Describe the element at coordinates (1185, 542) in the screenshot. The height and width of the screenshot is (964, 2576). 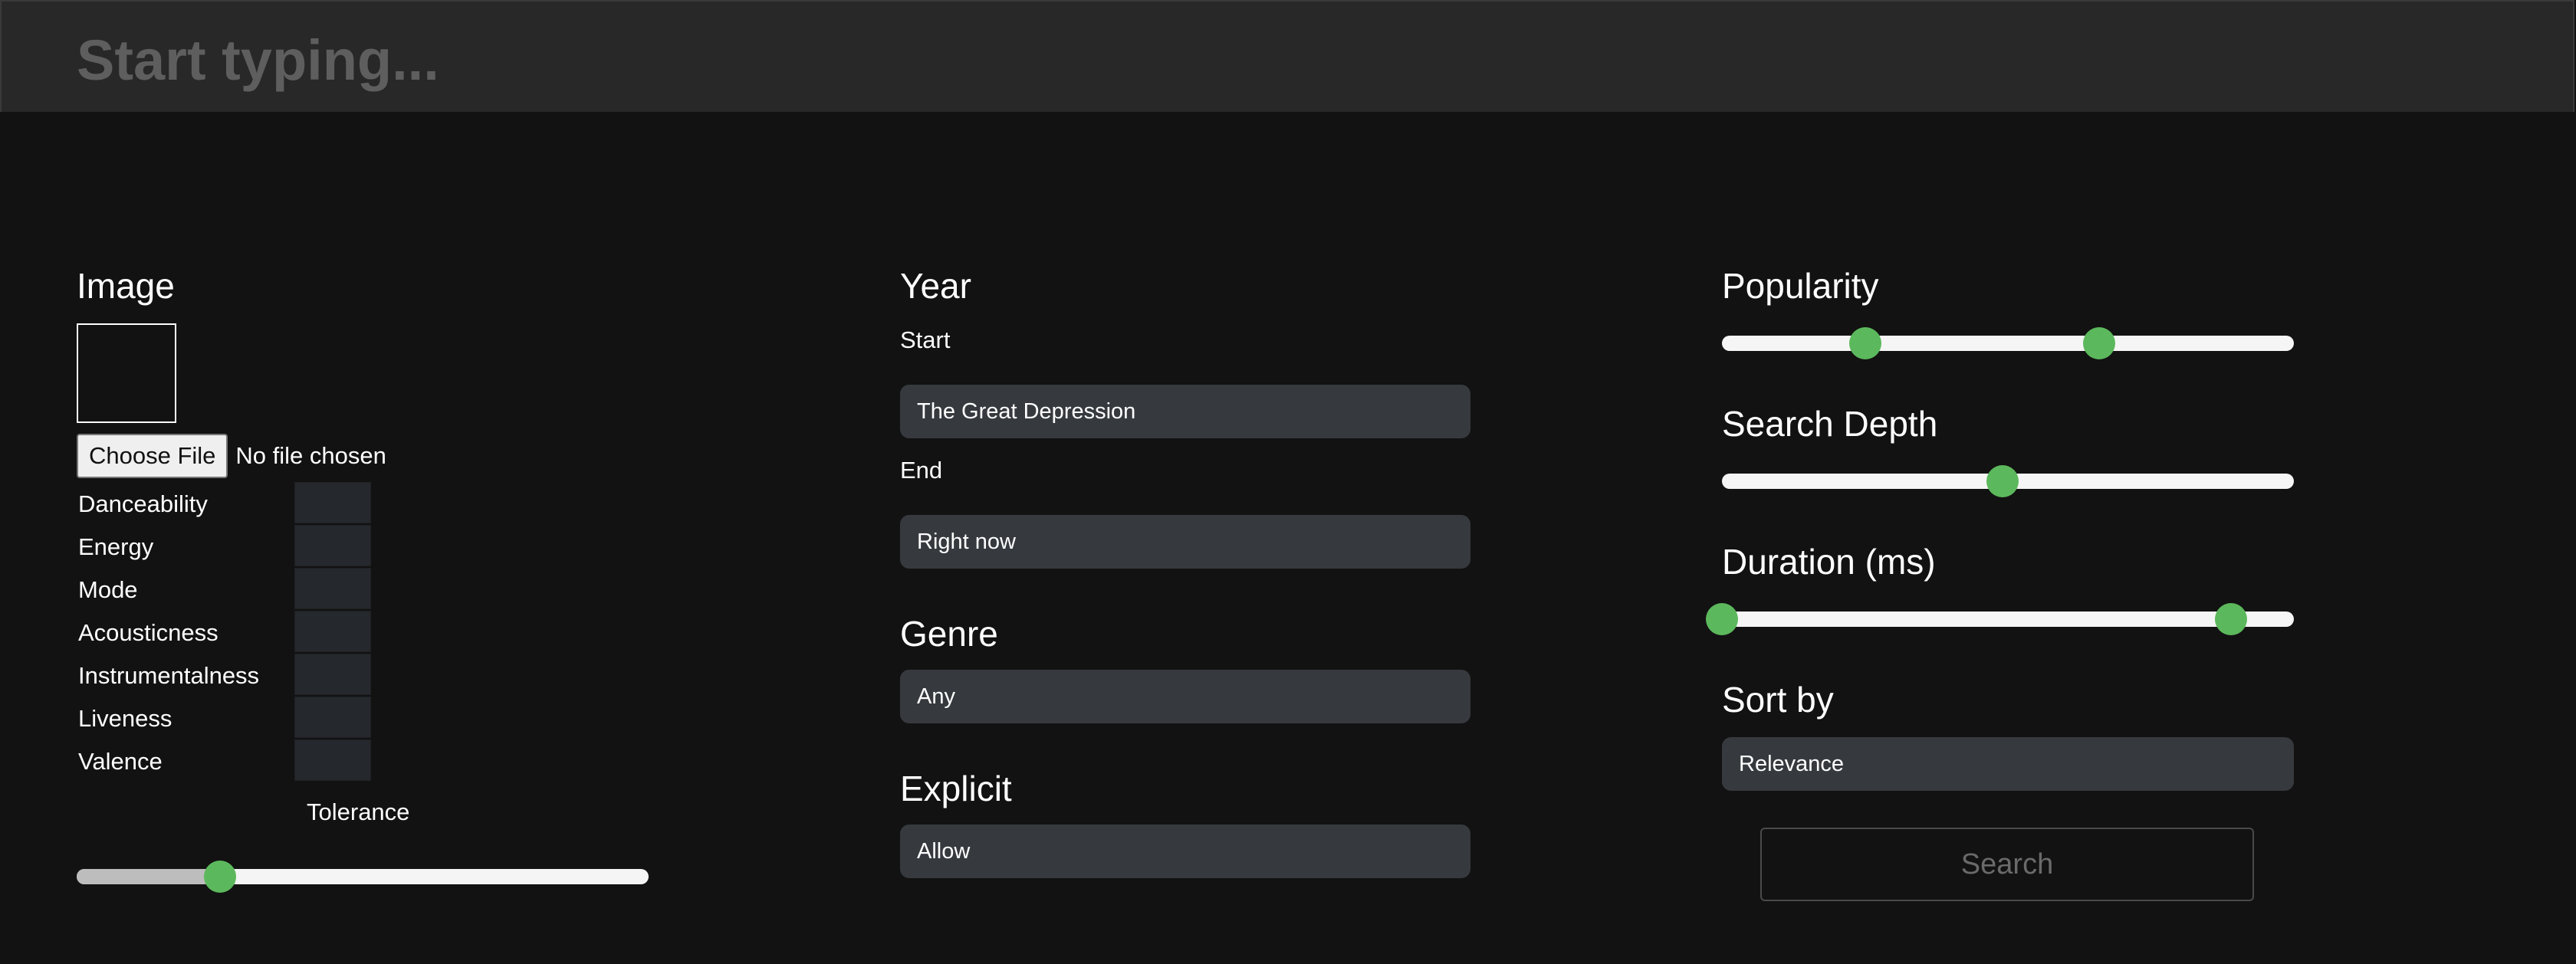
I see `year-end-select: Right now` at that location.